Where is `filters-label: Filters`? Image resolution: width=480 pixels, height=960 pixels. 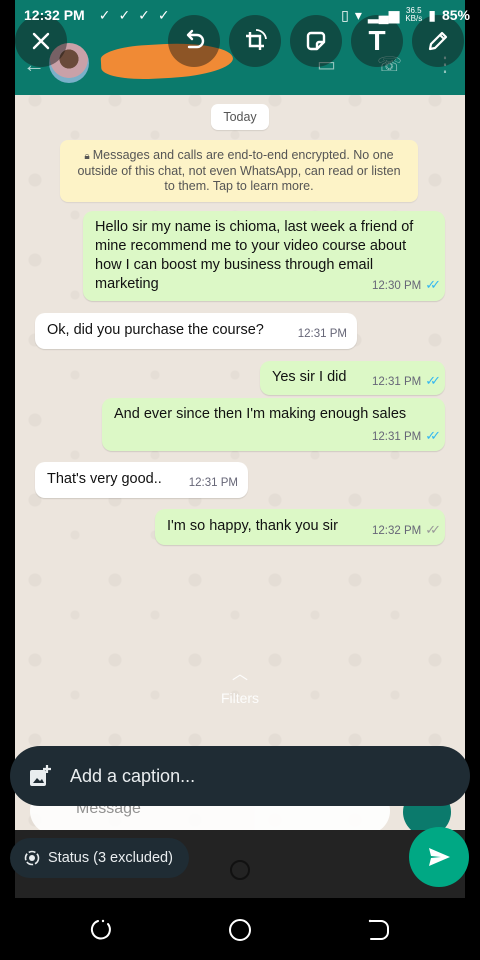
filters-label: Filters is located at coordinates (240, 698).